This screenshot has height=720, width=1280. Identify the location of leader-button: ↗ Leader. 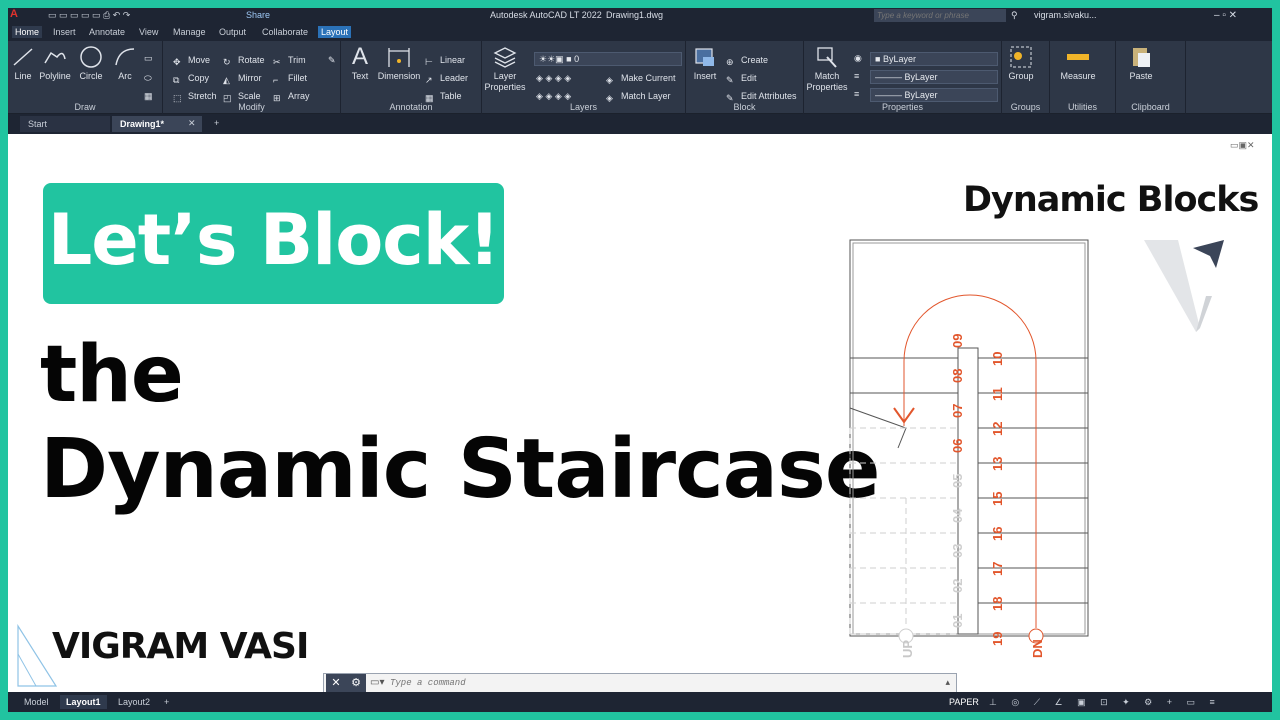
(446, 79).